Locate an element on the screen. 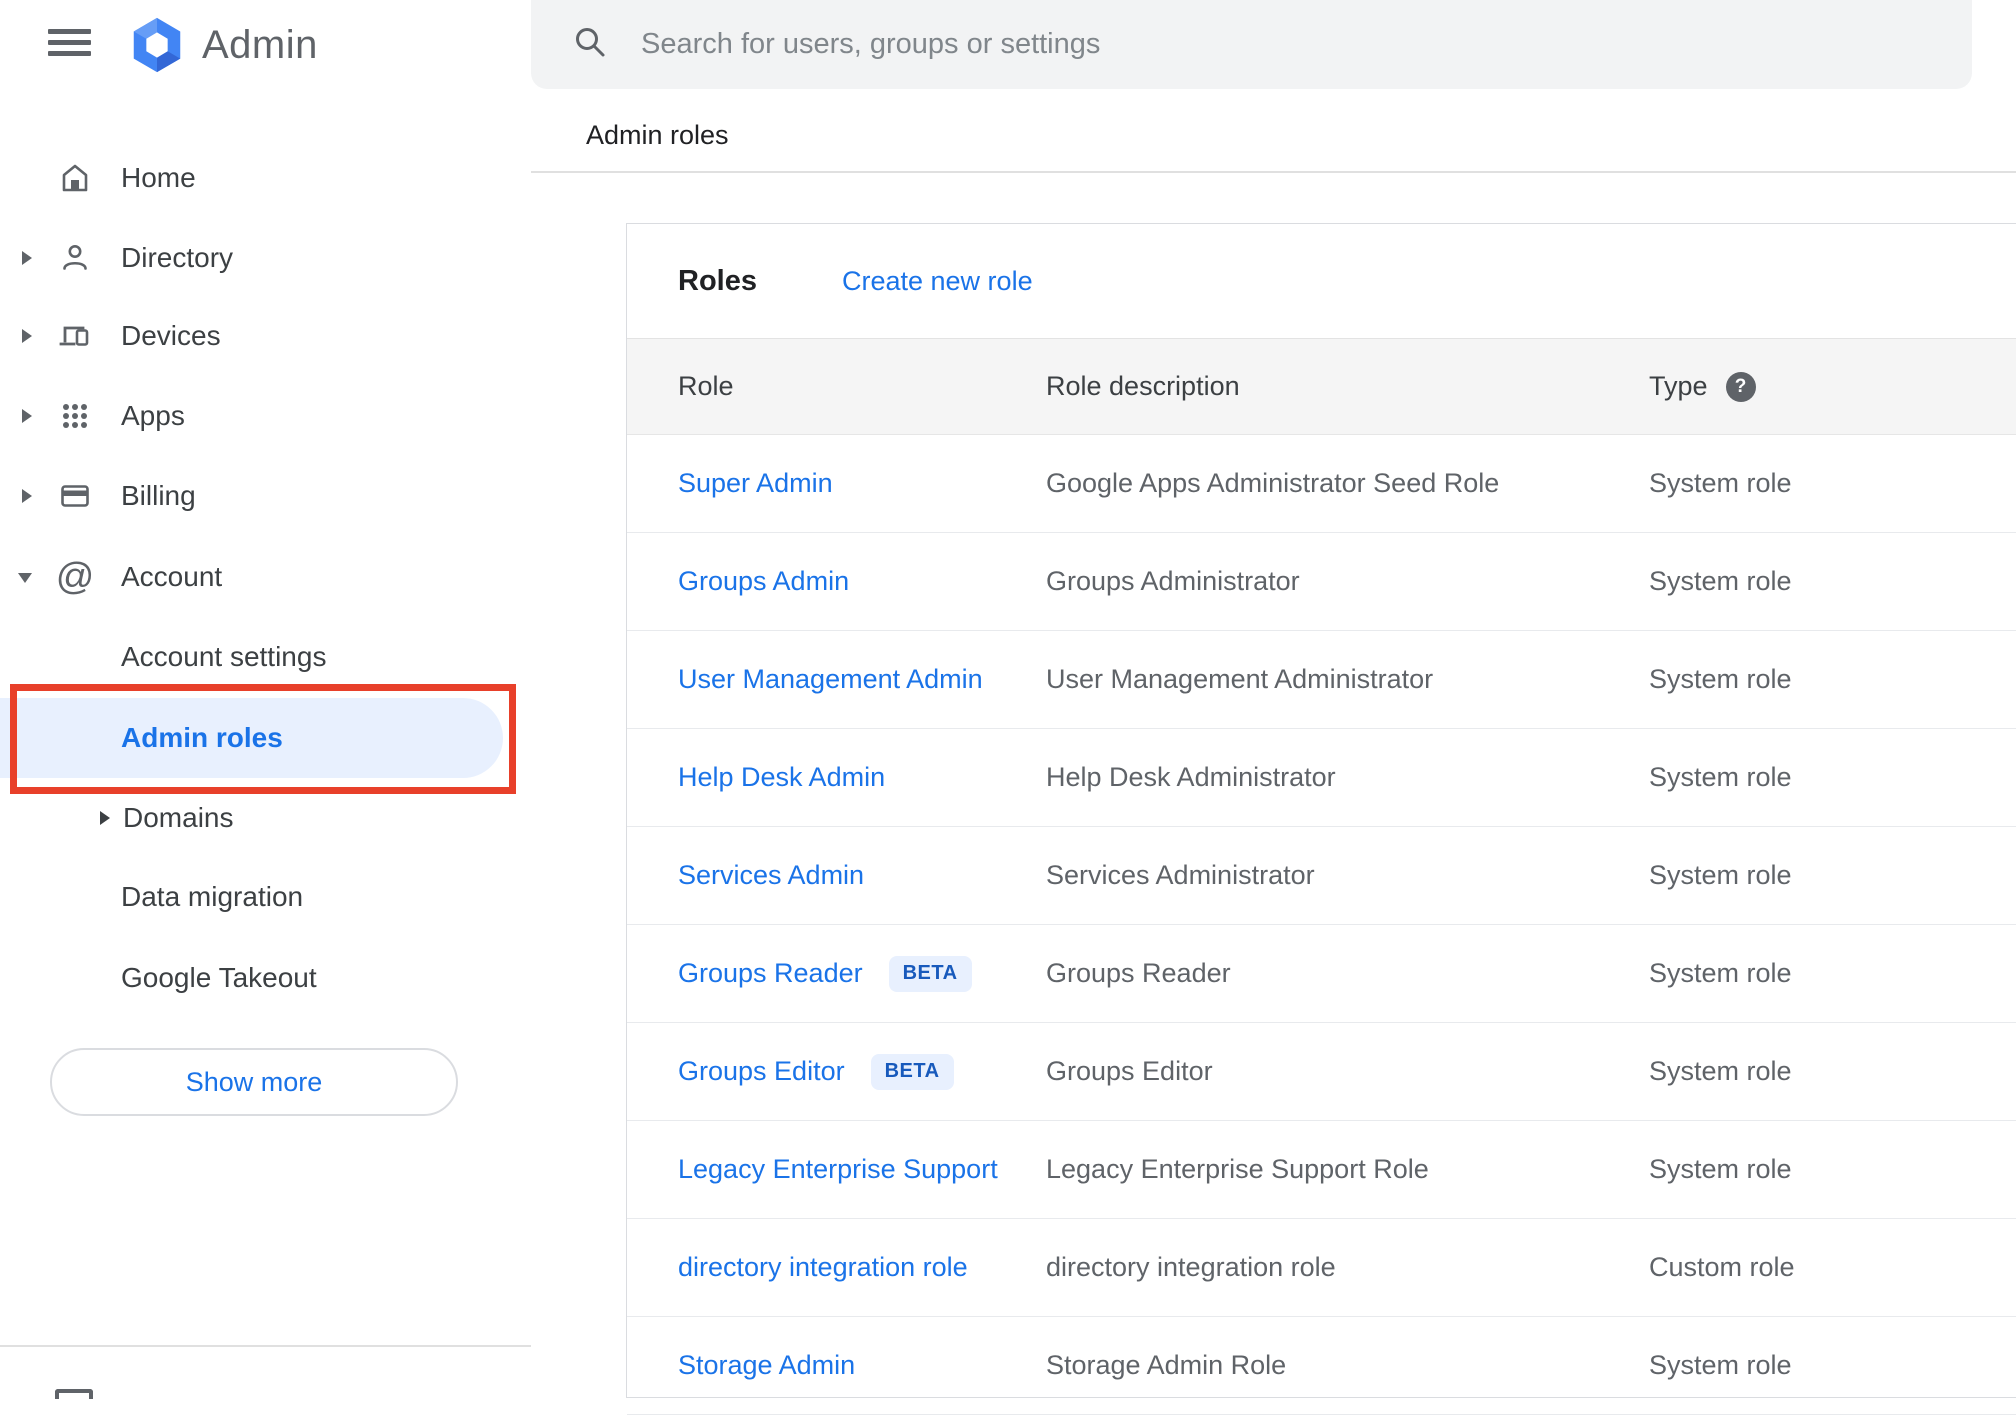 The image size is (2016, 1415). role-description: Help Desk Administrator is located at coordinates (1191, 777).